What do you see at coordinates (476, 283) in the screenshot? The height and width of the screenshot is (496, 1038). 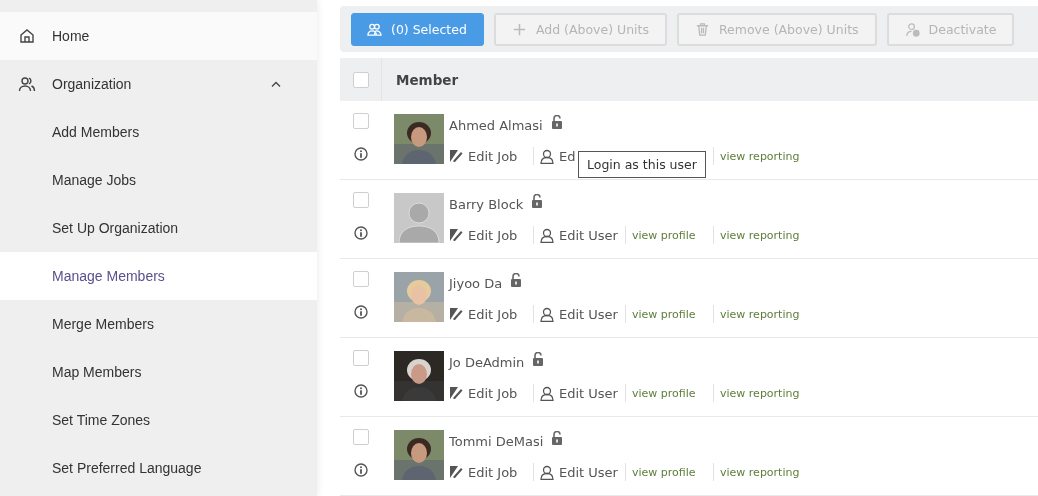 I see `member-name: Jiyoo Da` at bounding box center [476, 283].